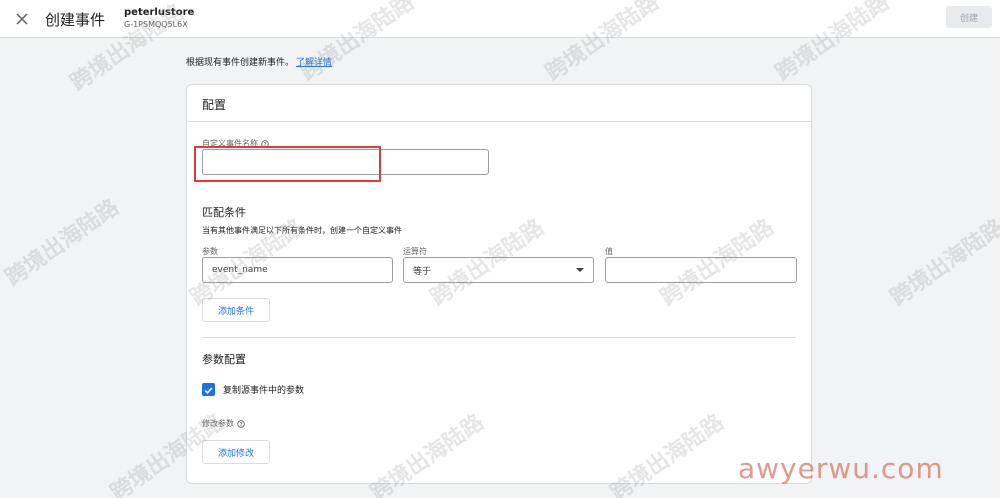 The image size is (1000, 498). I want to click on intro-text: 根据现有事件创建新事件。 了解详情, so click(259, 61).